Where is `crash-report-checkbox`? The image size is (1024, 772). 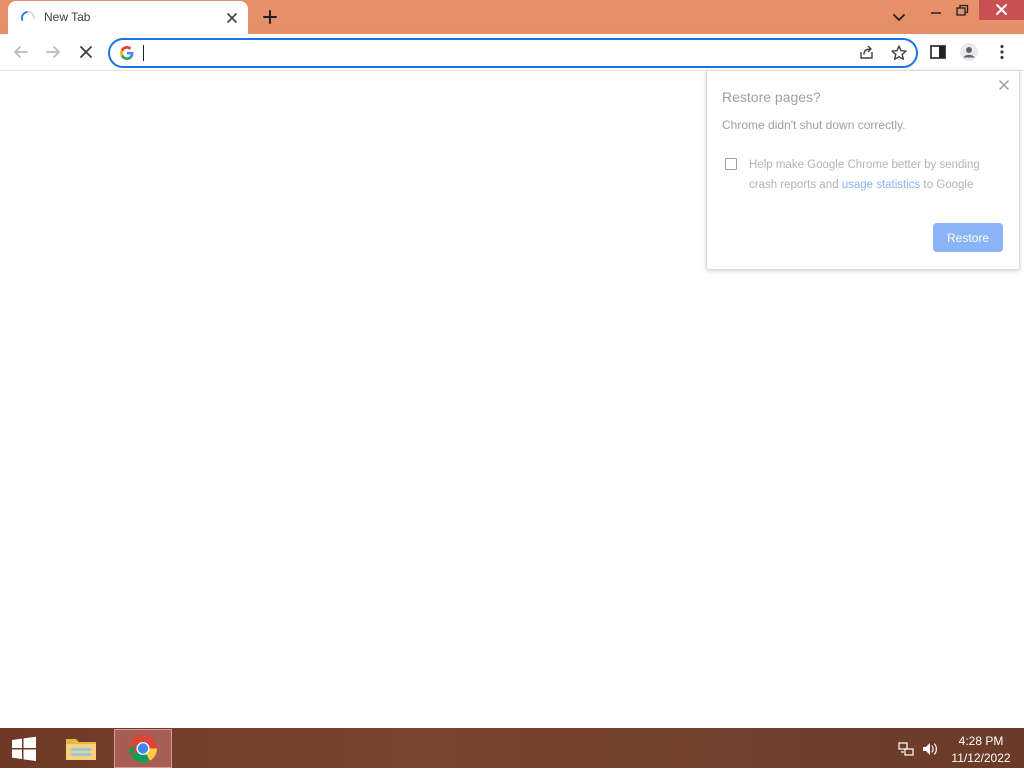
crash-report-checkbox is located at coordinates (731, 164).